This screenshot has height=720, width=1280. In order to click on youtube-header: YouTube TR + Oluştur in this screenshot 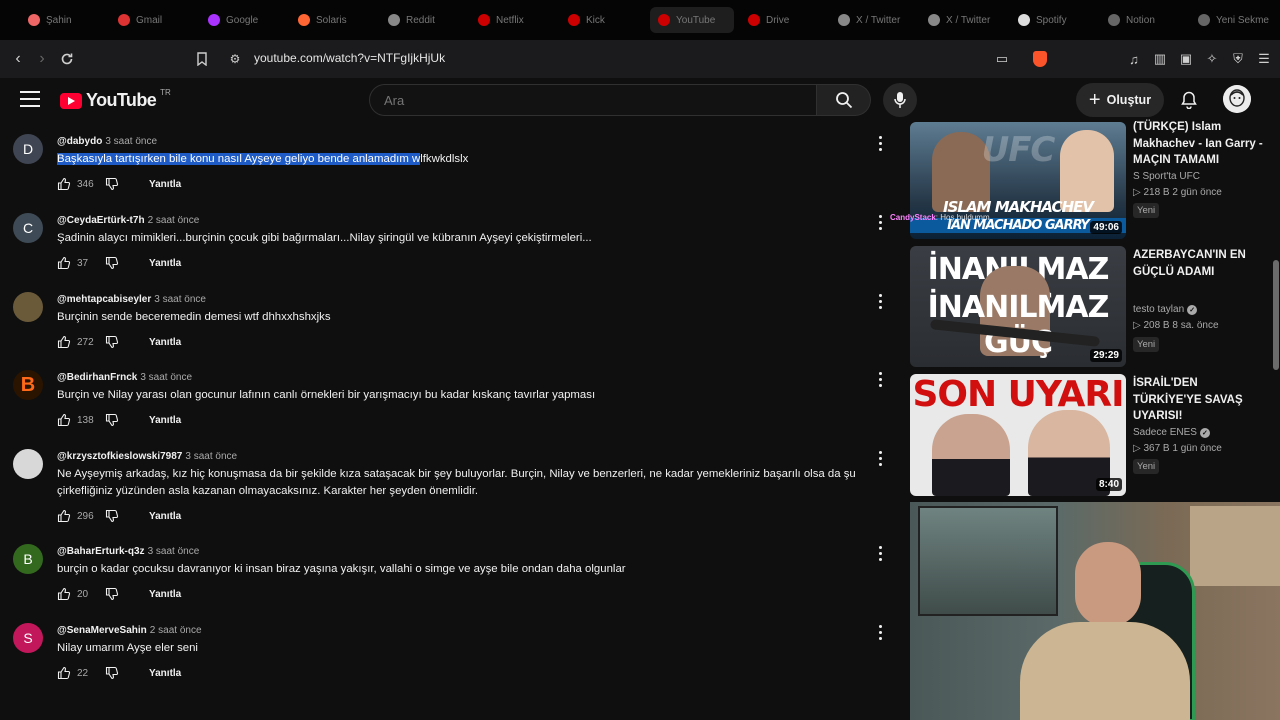, I will do `click(640, 100)`.